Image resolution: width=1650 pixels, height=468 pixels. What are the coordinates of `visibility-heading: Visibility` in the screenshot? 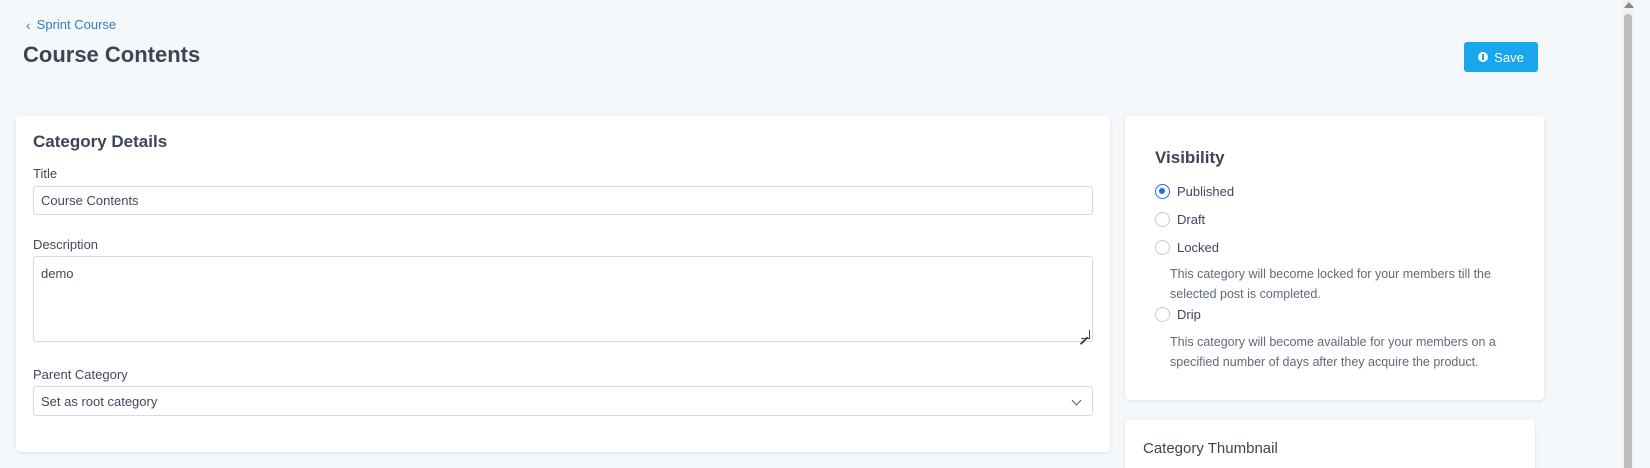 It's located at (1190, 157).